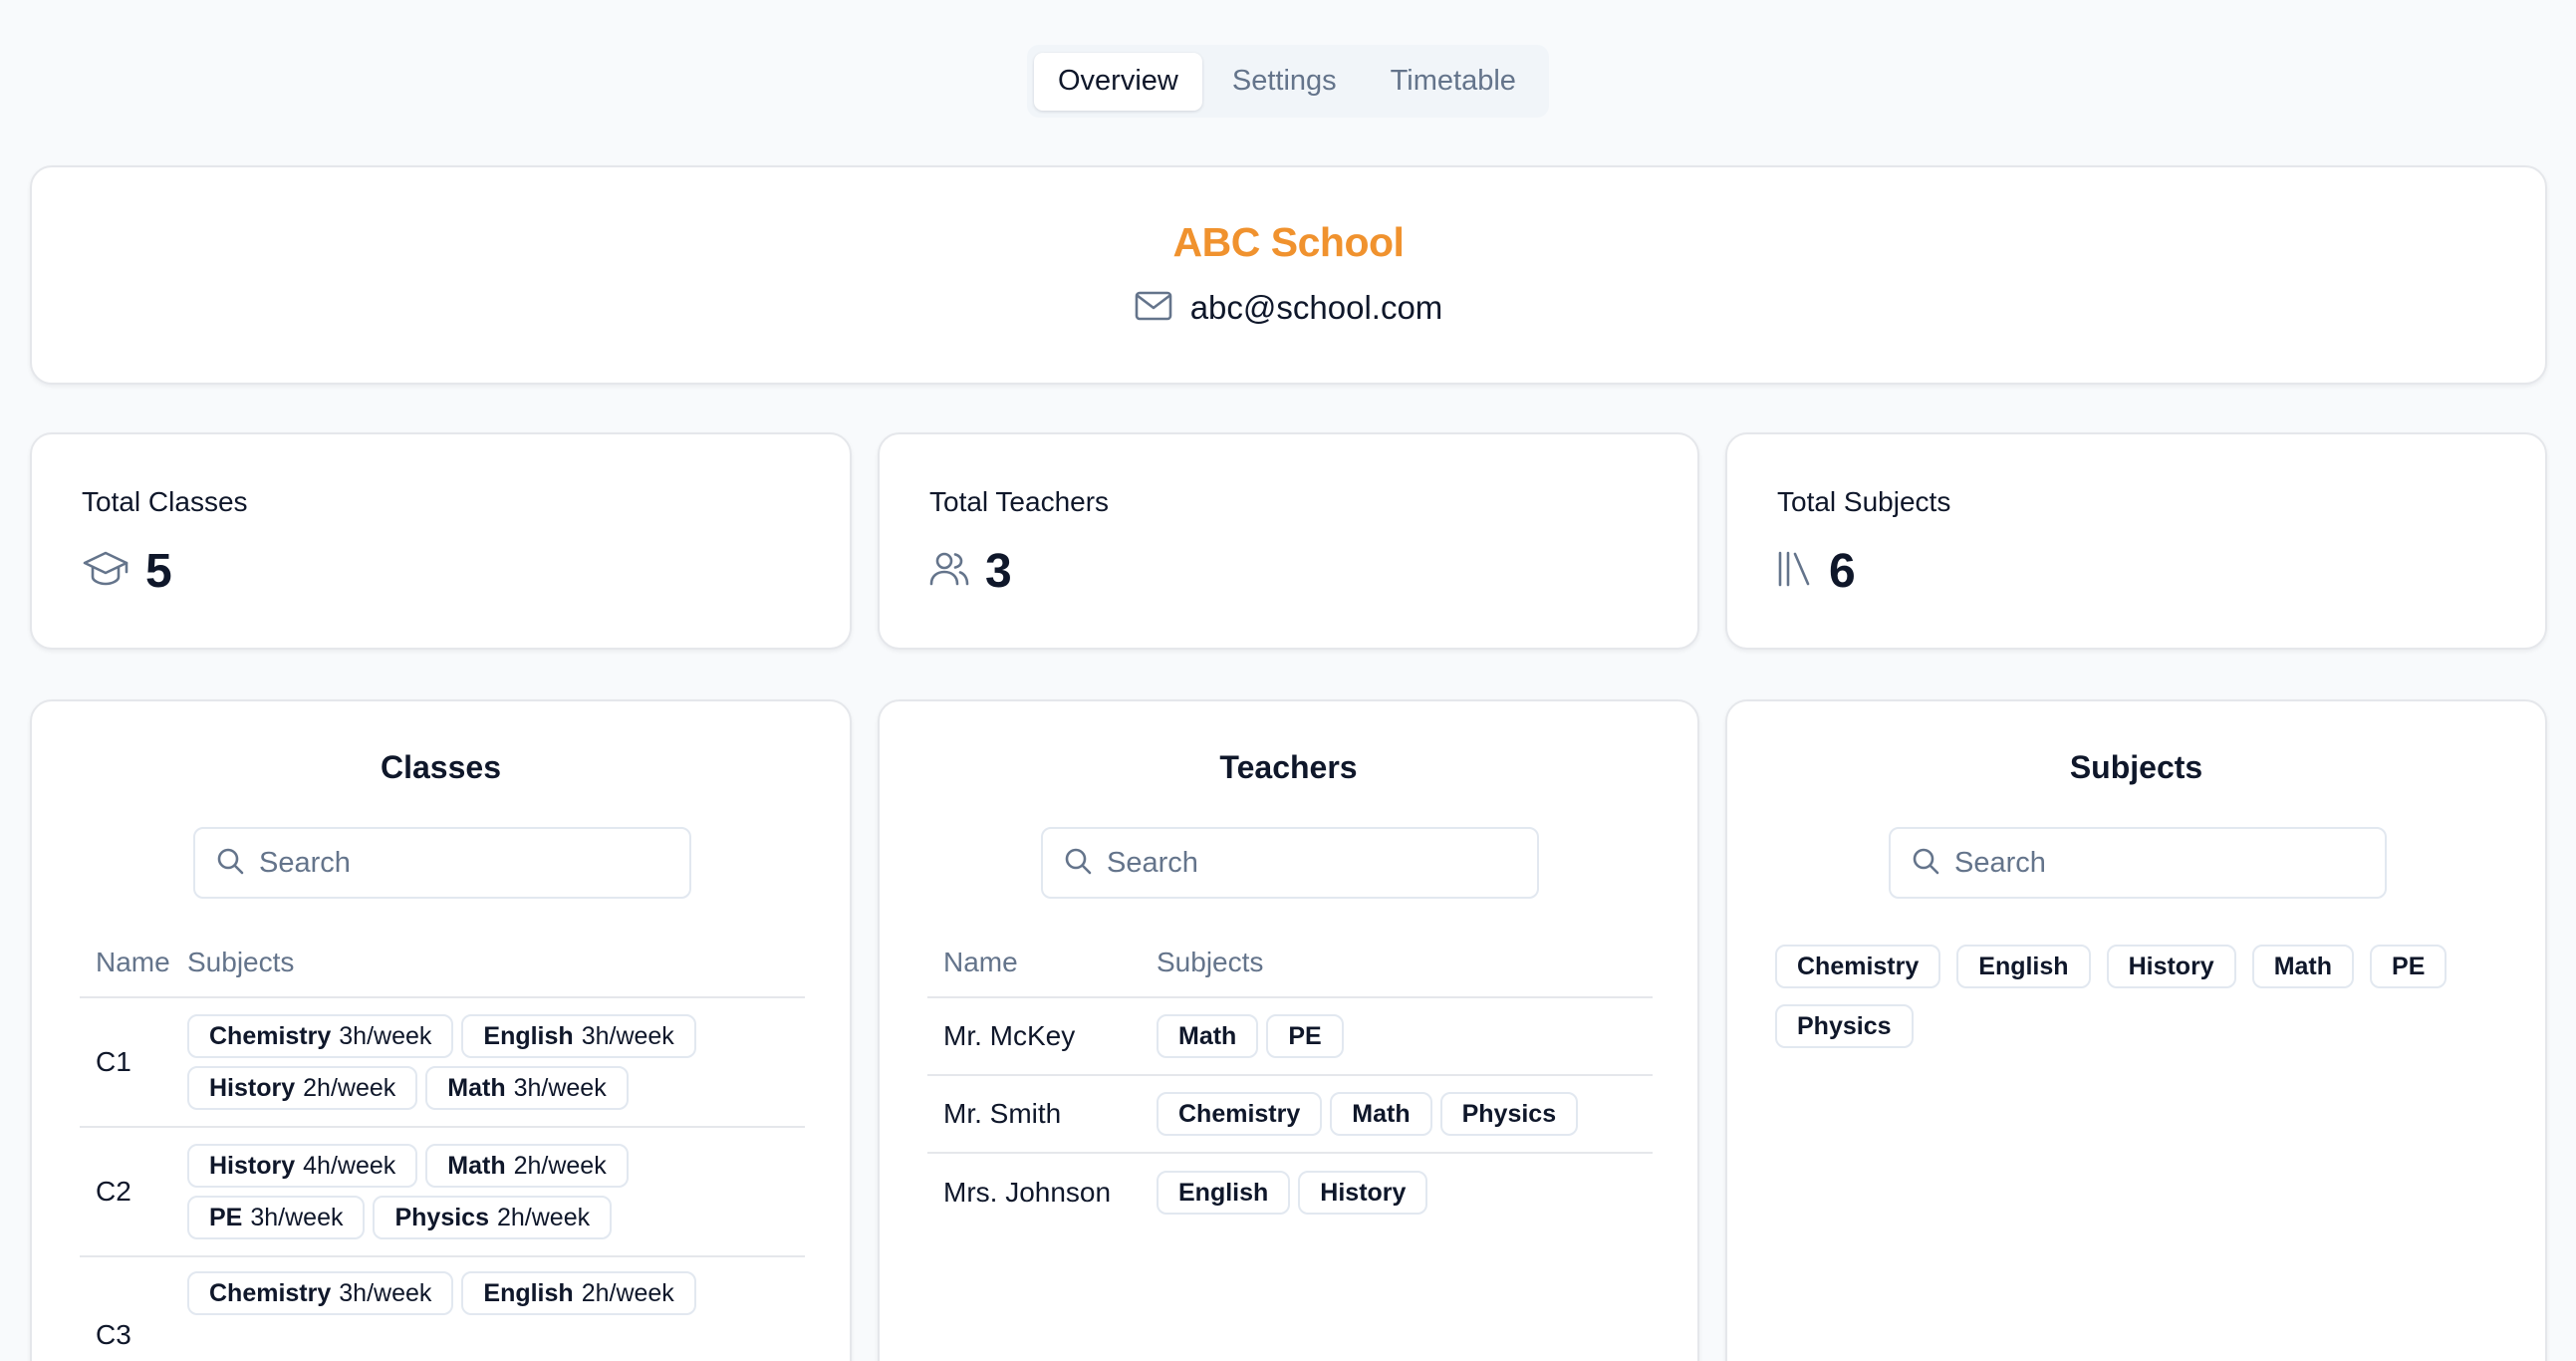 This screenshot has width=2576, height=1361. I want to click on school-email-row: abc@school.com, so click(1288, 308).